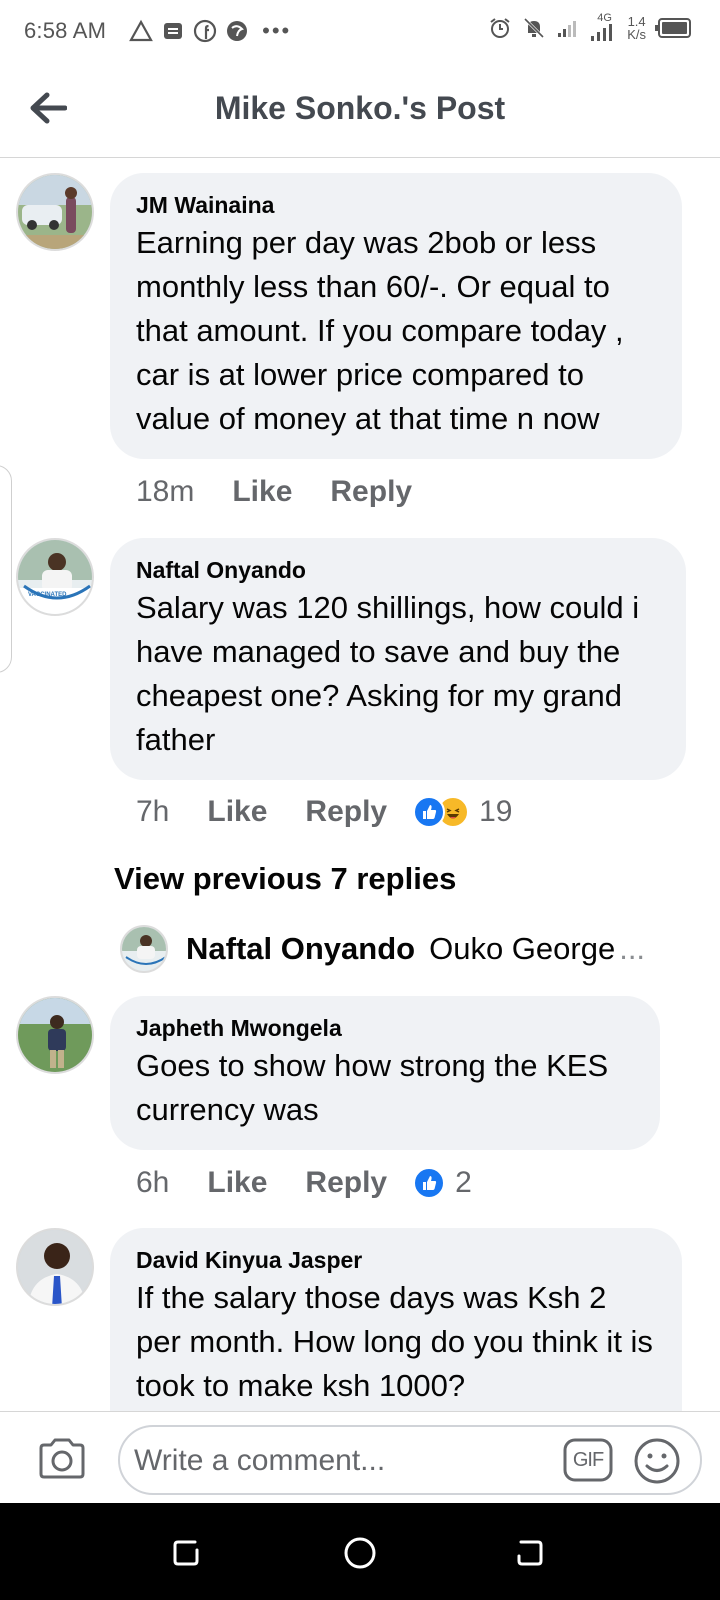 Image resolution: width=720 pixels, height=1600 pixels. Describe the element at coordinates (205, 31) in the screenshot. I see `facebook-icon` at that location.